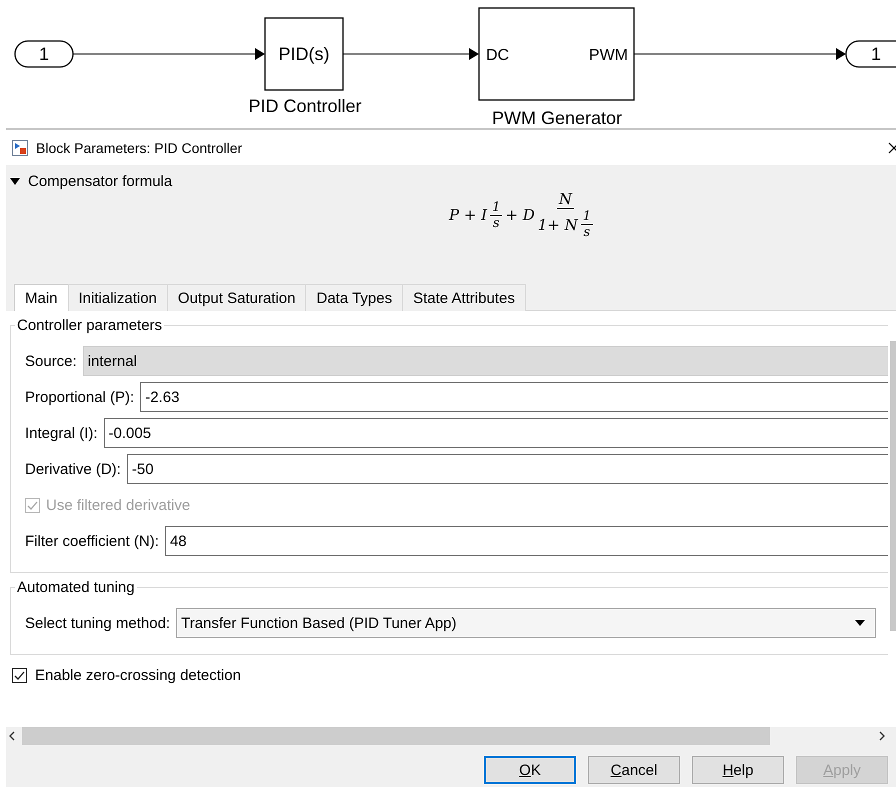 The height and width of the screenshot is (787, 896). I want to click on group-title: Automated tuning, so click(76, 587).